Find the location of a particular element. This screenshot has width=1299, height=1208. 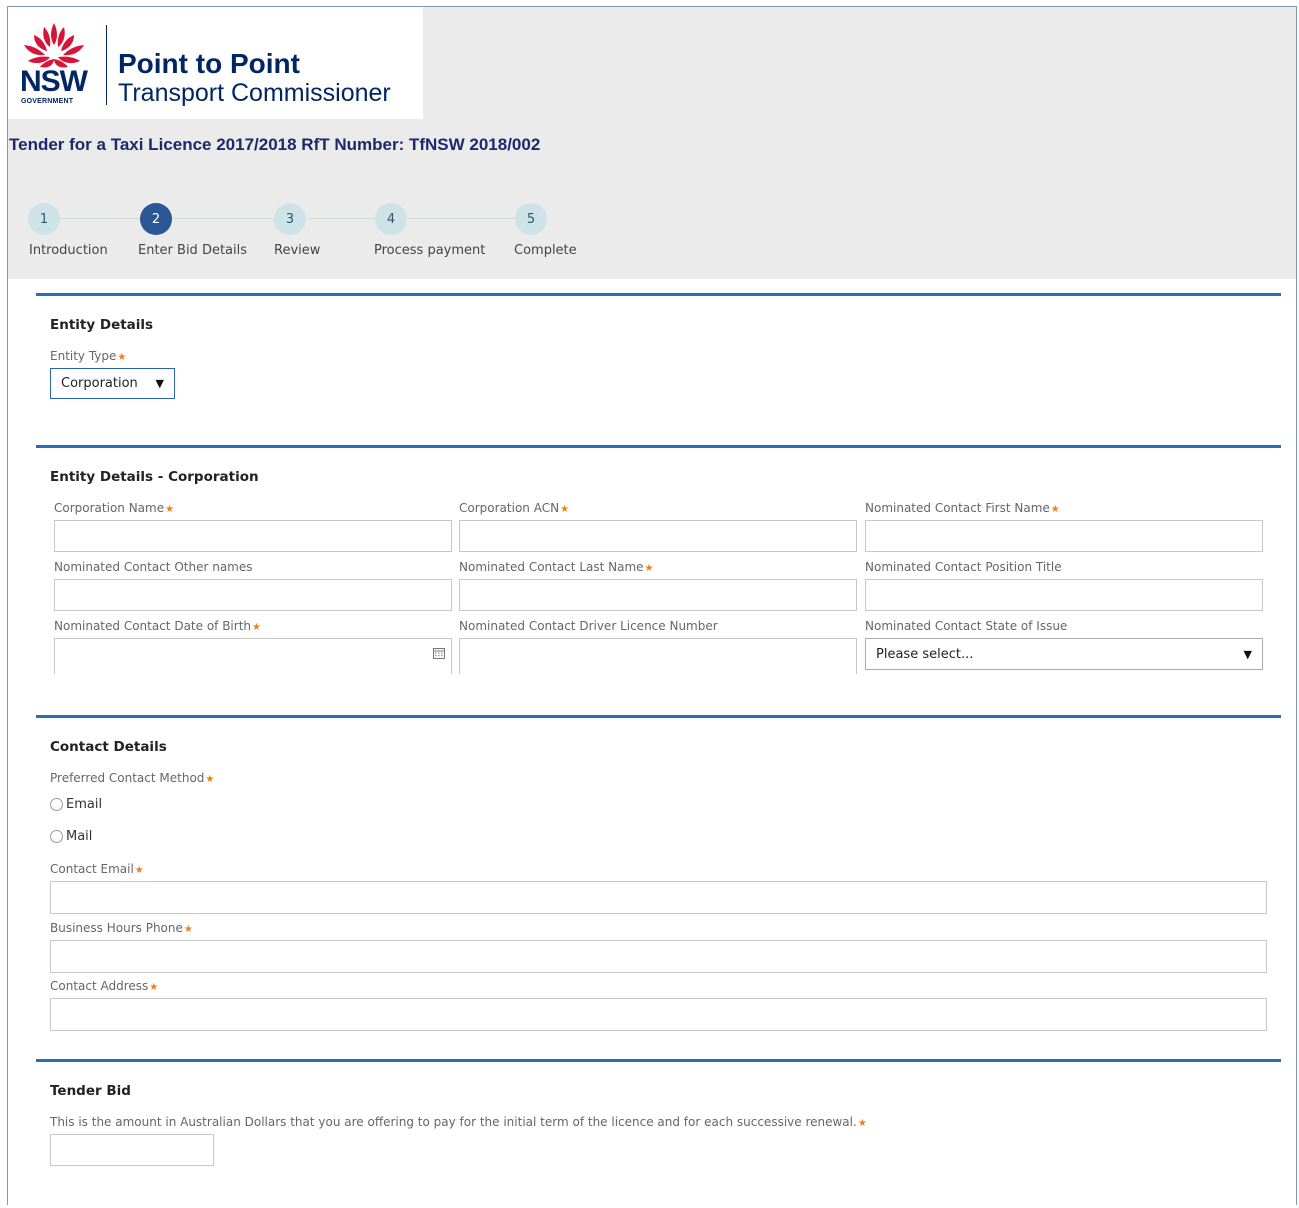

contact-last-name-label: Nominated Contact Last Name★ is located at coordinates (556, 567).